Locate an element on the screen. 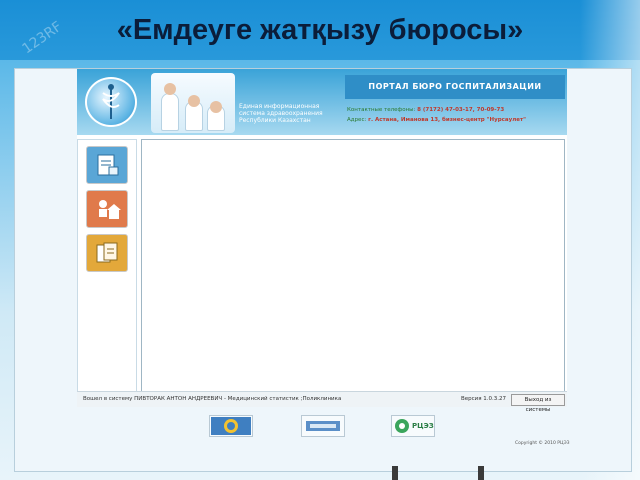 Image resolution: width=640 pixels, height=480 pixels. version-label: Версия 1.0.3.27 is located at coordinates (484, 399).